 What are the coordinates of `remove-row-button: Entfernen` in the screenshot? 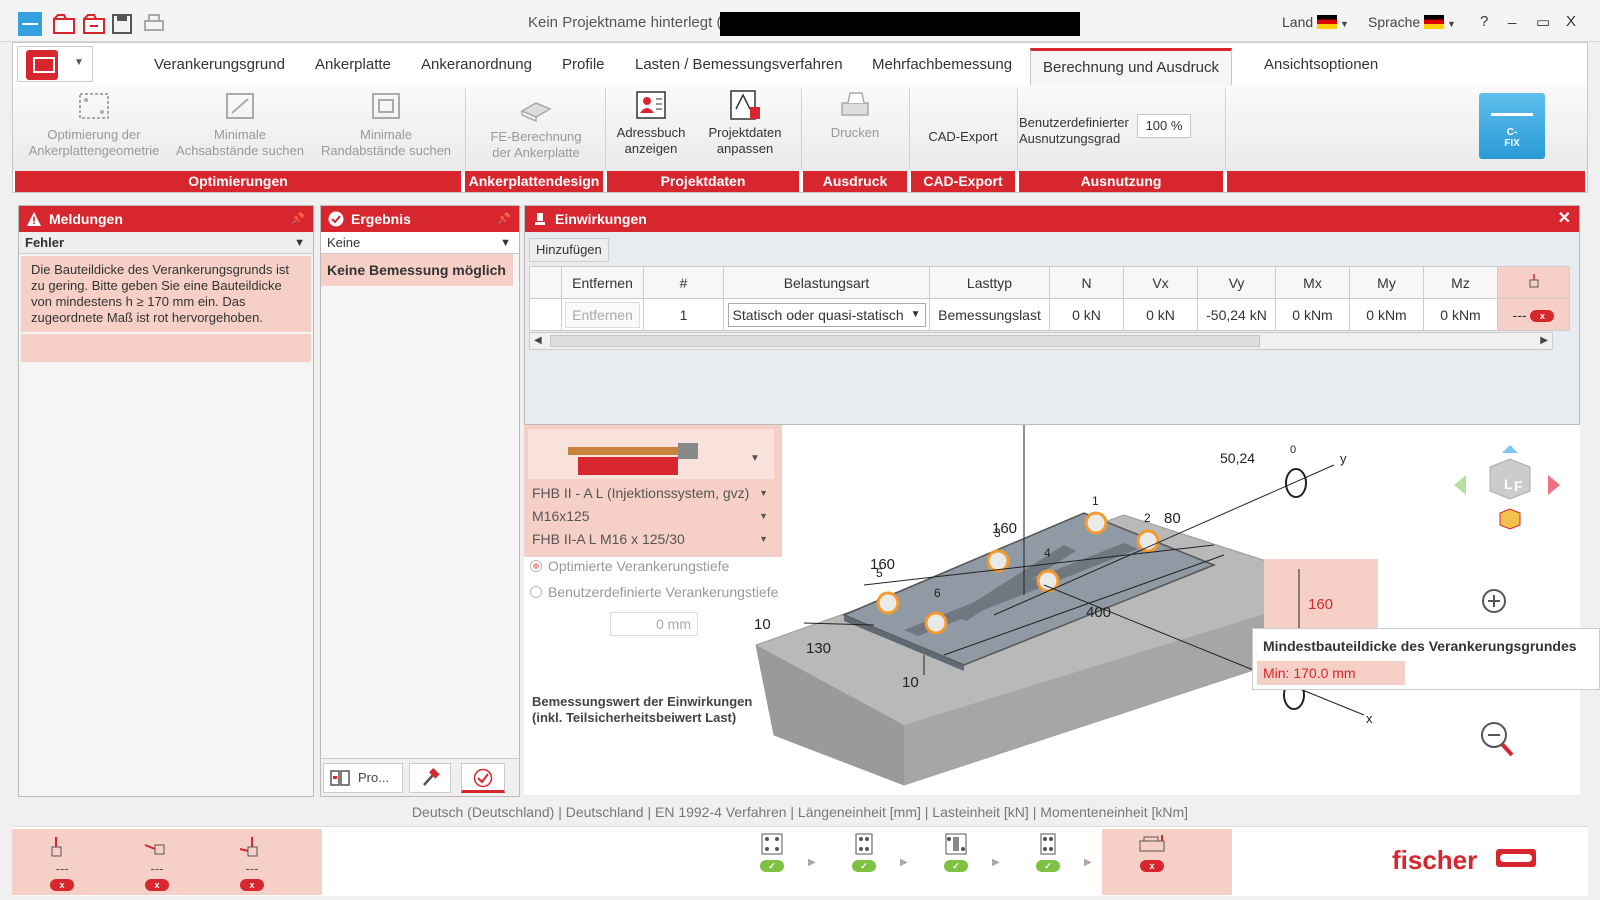 It's located at (602, 314).